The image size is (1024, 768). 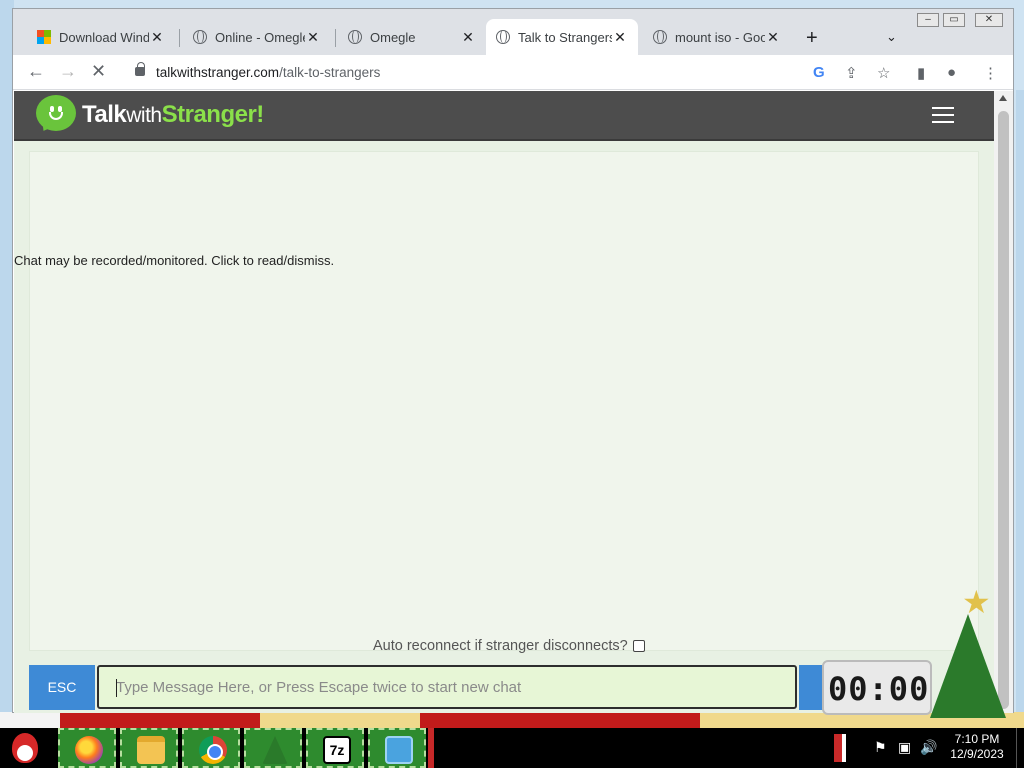 I want to click on url-text: talkwithstranger.com/talk-to-strangers, so click(x=268, y=72).